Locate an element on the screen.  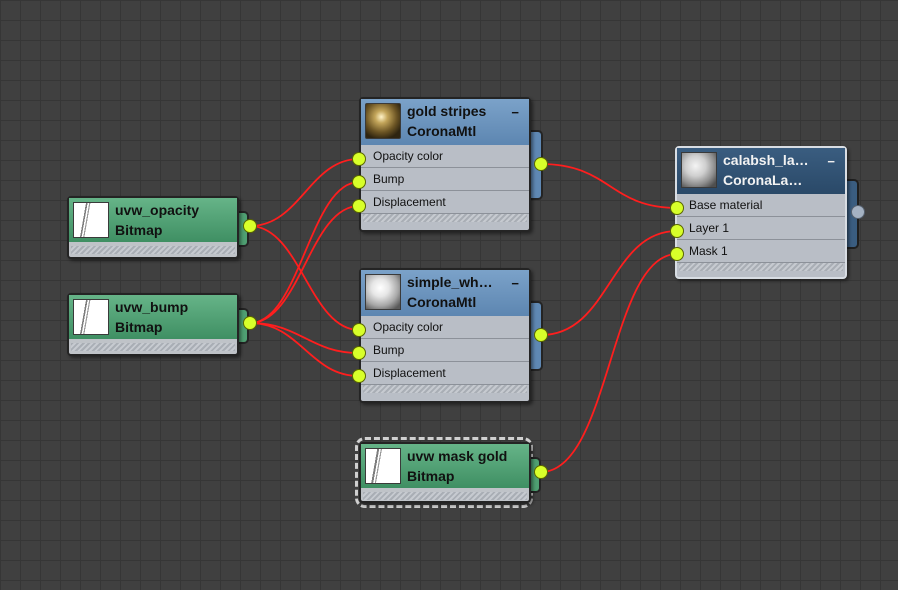
slot-base-material: Base material is located at coordinates (761, 205).